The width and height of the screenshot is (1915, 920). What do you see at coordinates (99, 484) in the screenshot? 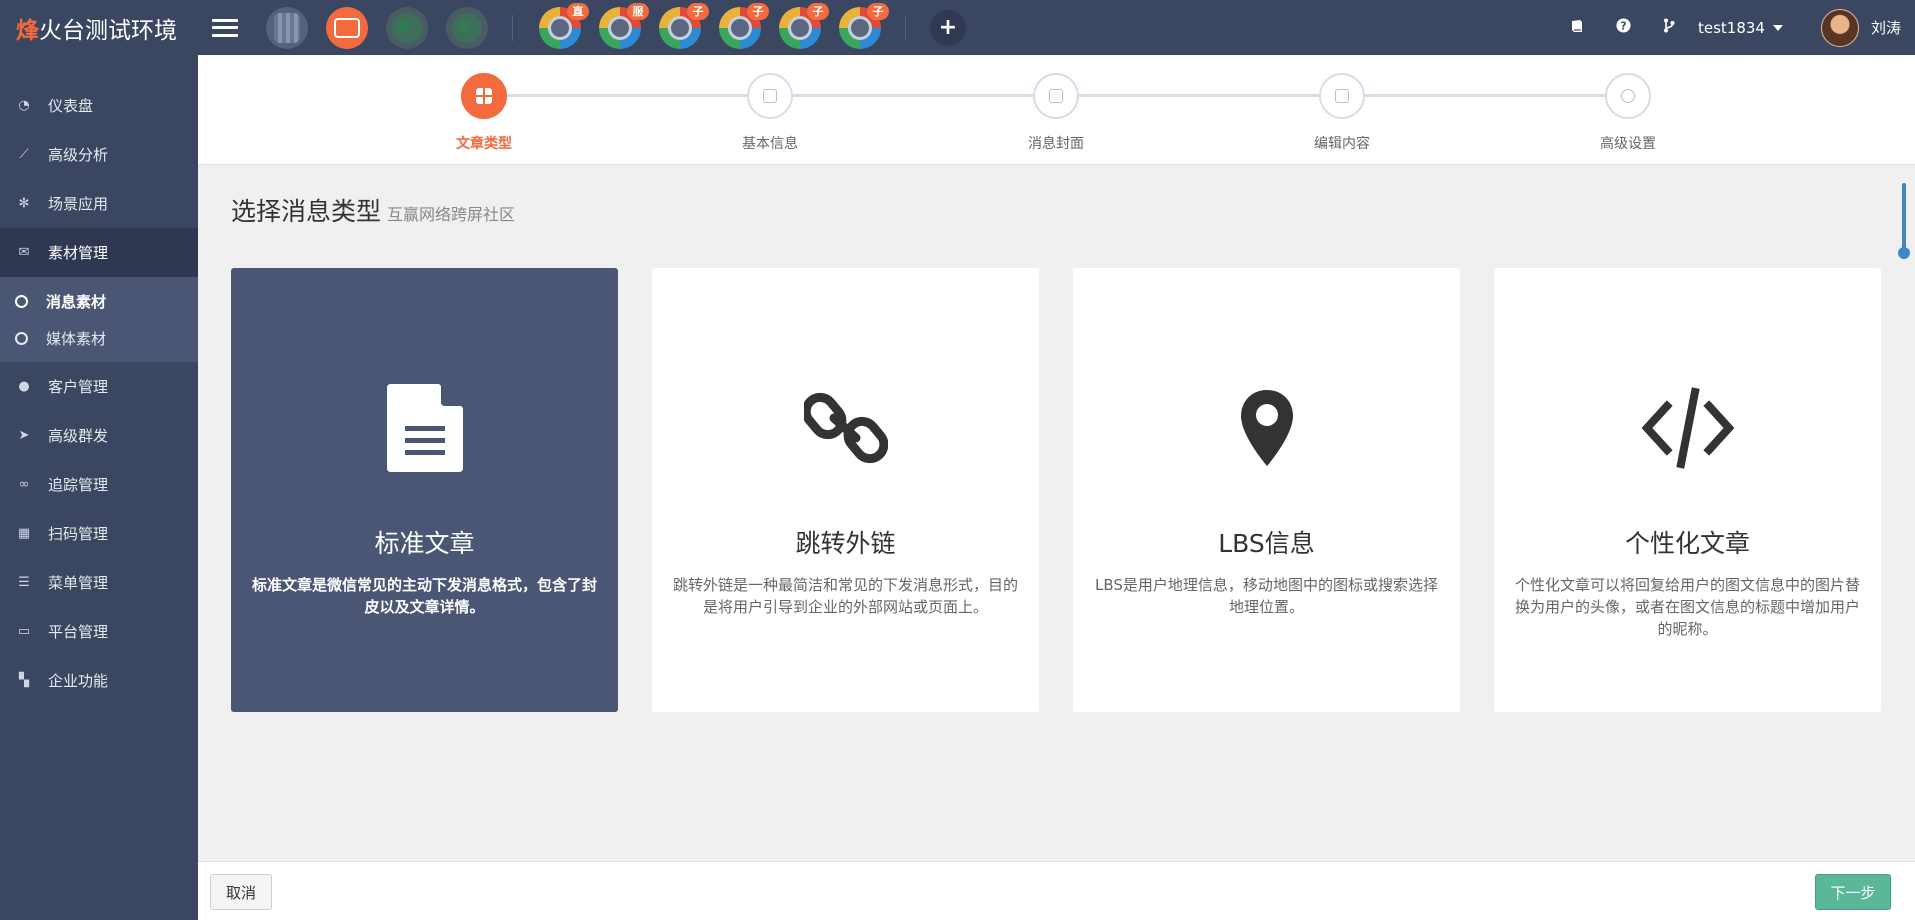
I see `sidebar-item-tracking: ∞ 追踪管理` at bounding box center [99, 484].